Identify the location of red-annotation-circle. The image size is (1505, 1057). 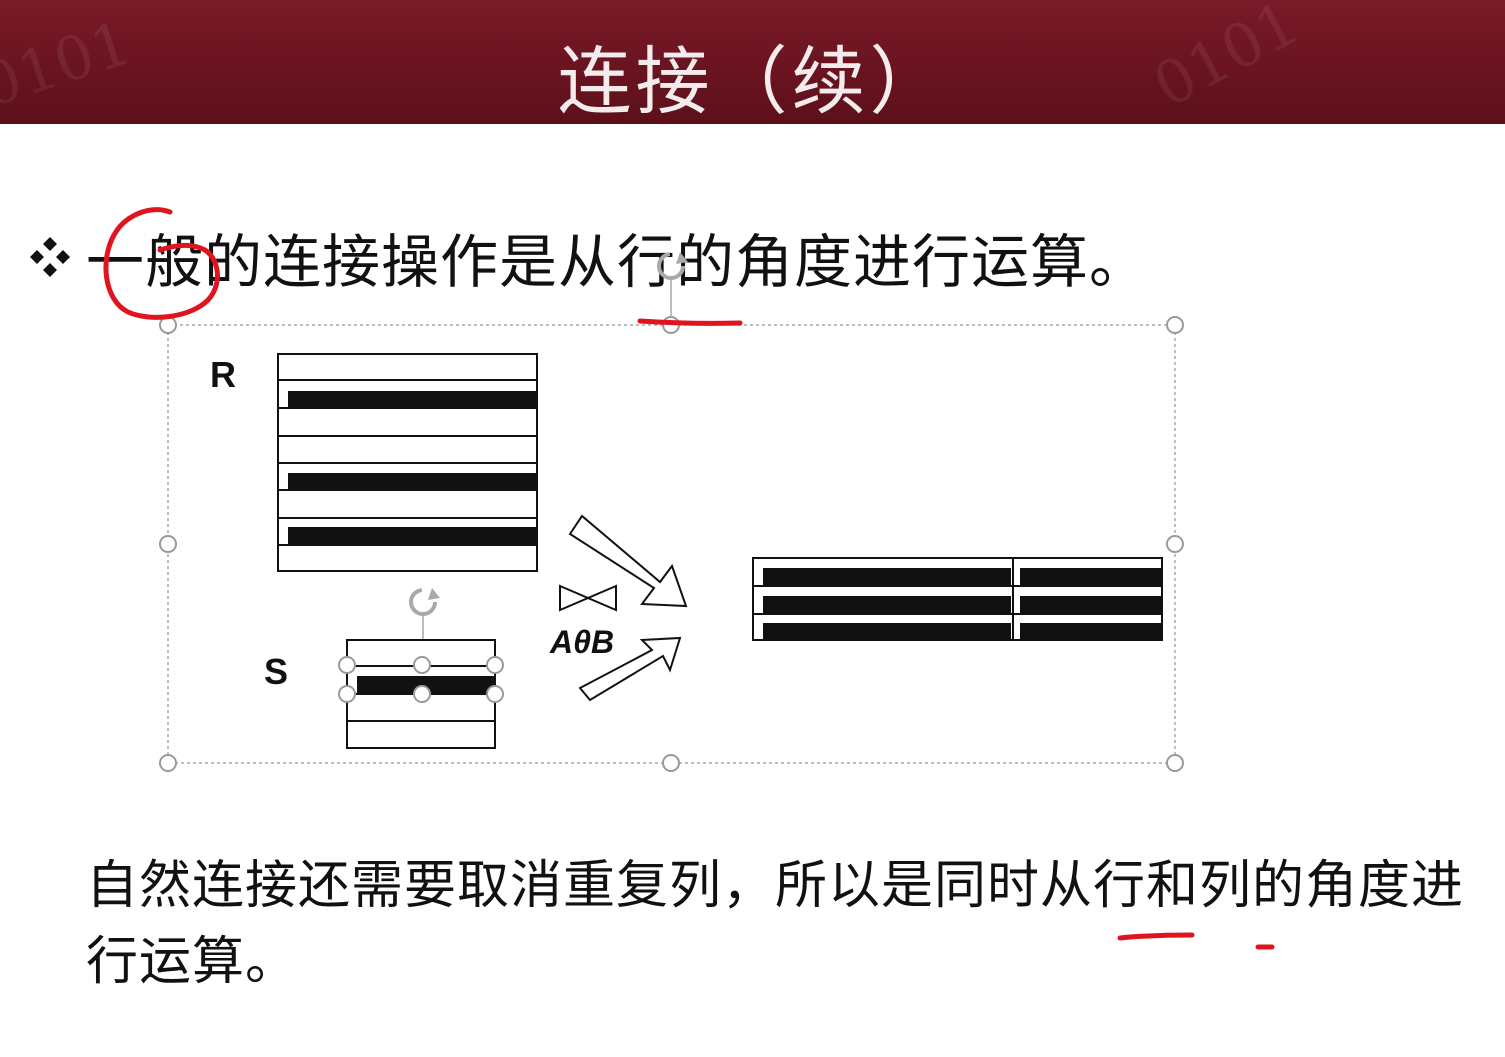
(161, 263).